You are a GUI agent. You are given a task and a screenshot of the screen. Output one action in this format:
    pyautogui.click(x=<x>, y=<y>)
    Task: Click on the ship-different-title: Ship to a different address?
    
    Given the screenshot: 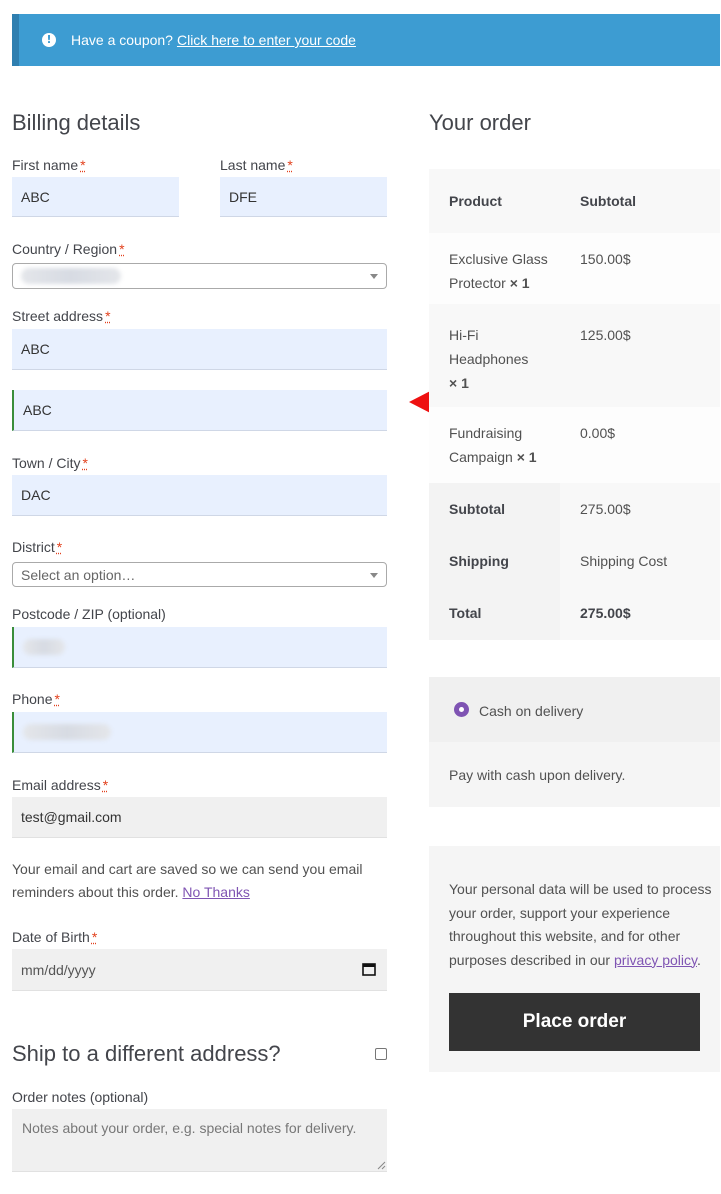 What is the action you would take?
    pyautogui.click(x=146, y=1053)
    